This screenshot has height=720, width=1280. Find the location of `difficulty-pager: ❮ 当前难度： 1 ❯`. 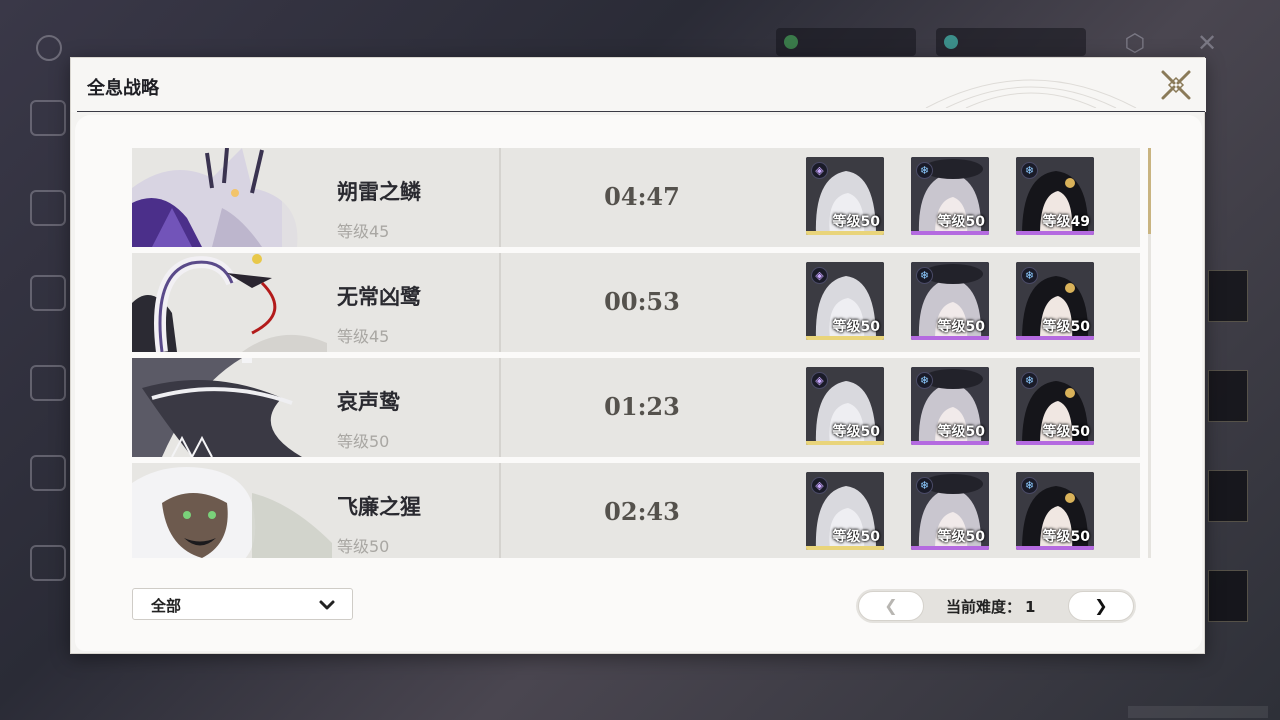

difficulty-pager: ❮ 当前难度： 1 ❯ is located at coordinates (996, 606).